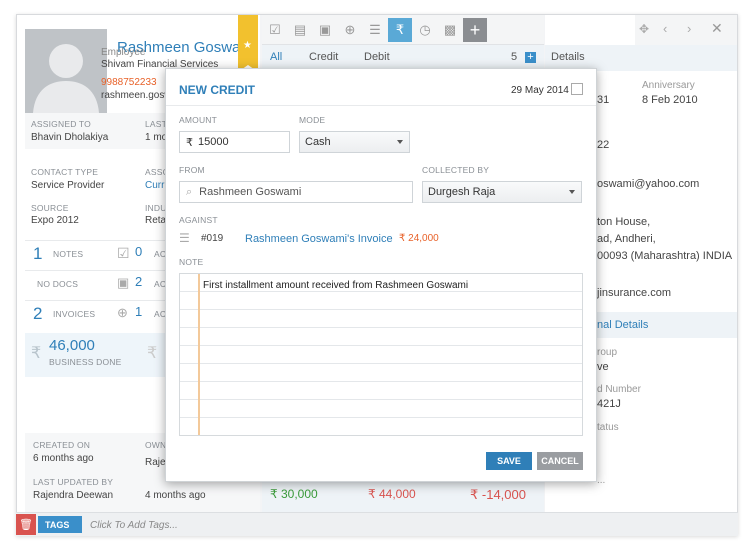 Image resolution: width=750 pixels, height=550 pixels. I want to click on personal-details-title: nal Details, so click(622, 325).